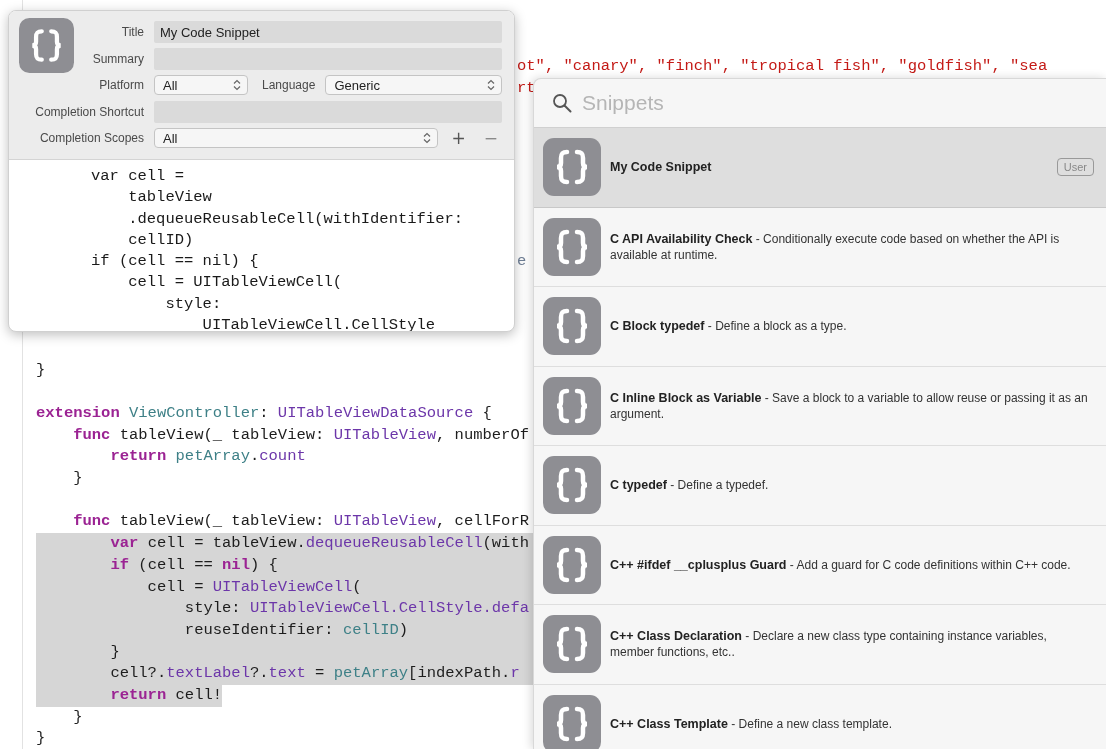 The width and height of the screenshot is (1106, 749). What do you see at coordinates (170, 198) in the screenshot?
I see `code-line: tableView` at bounding box center [170, 198].